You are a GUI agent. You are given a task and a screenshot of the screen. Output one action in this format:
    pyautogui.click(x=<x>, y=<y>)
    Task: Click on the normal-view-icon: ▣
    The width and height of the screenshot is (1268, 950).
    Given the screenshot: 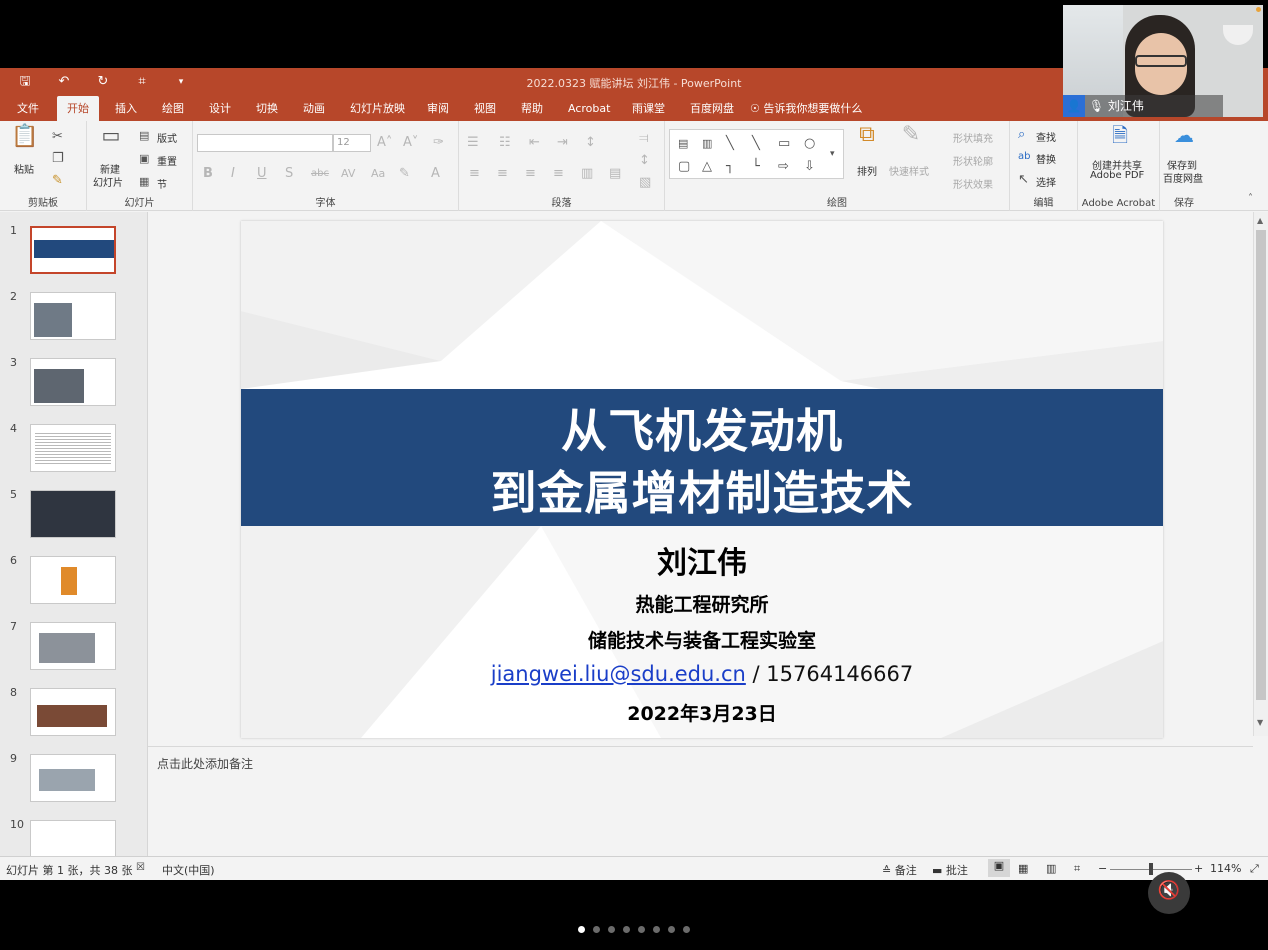 What is the action you would take?
    pyautogui.click(x=999, y=868)
    